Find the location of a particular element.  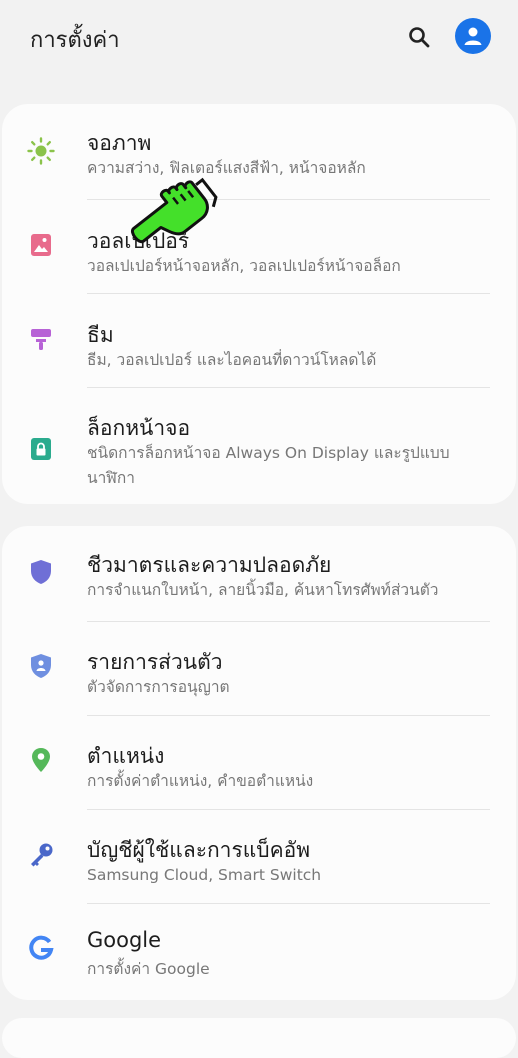

settings-item-google: Google การตั้งค่า Google is located at coordinates (259, 950).